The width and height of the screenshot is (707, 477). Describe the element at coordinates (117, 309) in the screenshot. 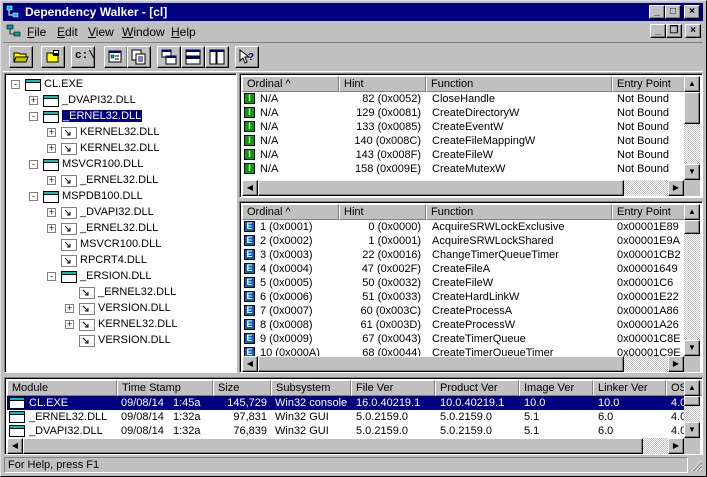

I see `tree-node: + VERSION.DLL` at that location.